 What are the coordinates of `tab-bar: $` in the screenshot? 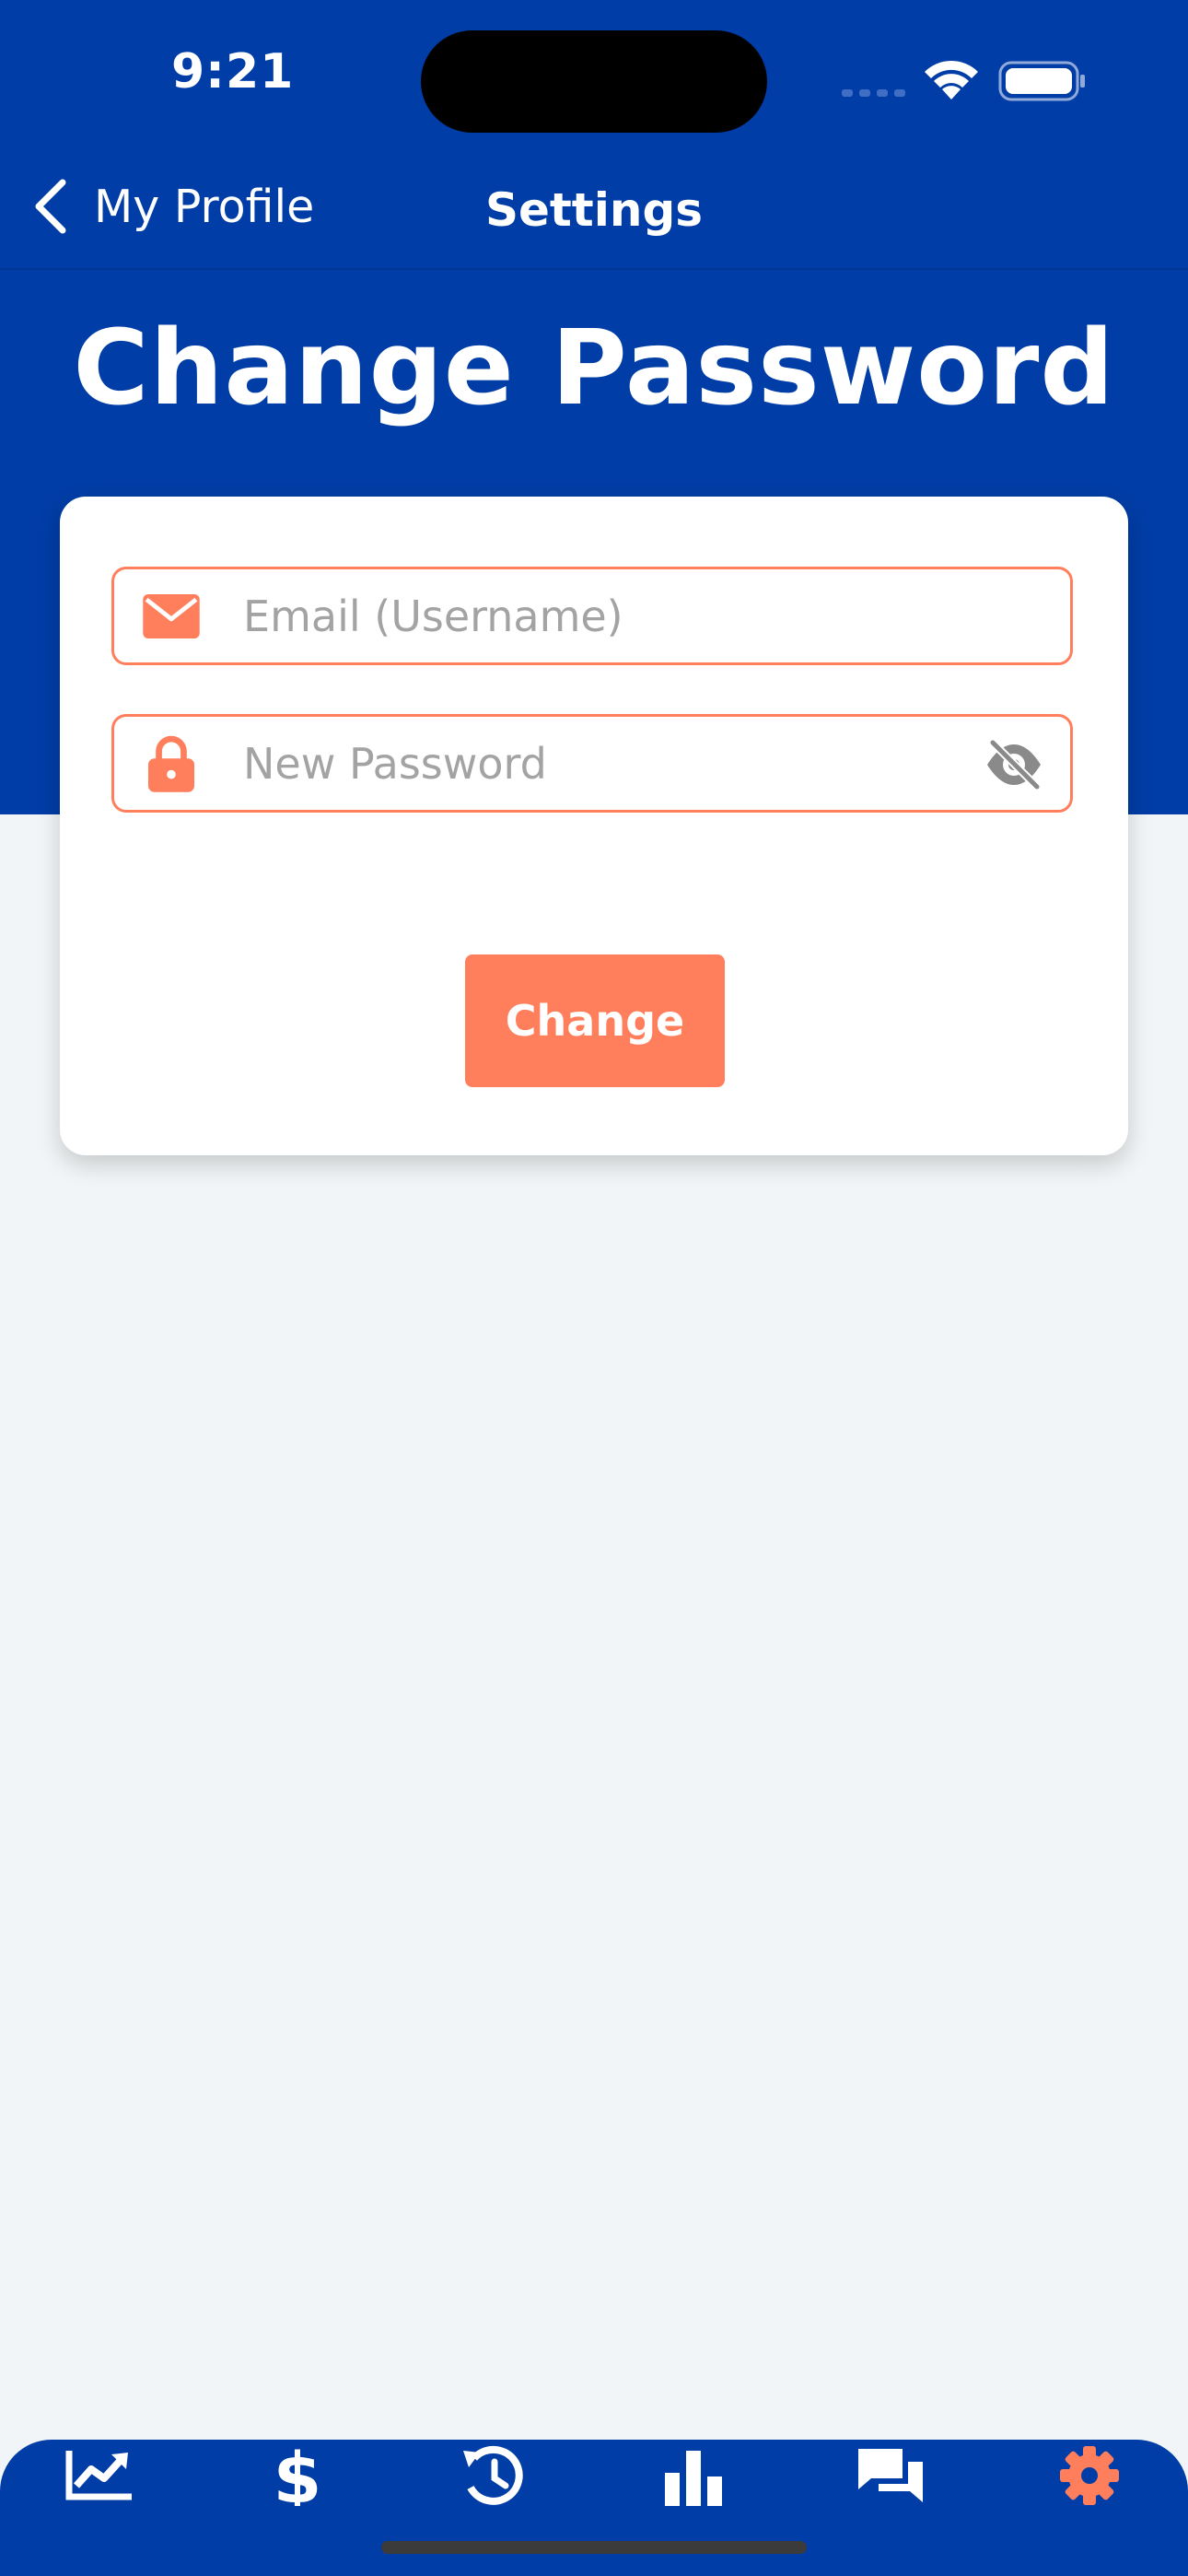 It's located at (594, 2508).